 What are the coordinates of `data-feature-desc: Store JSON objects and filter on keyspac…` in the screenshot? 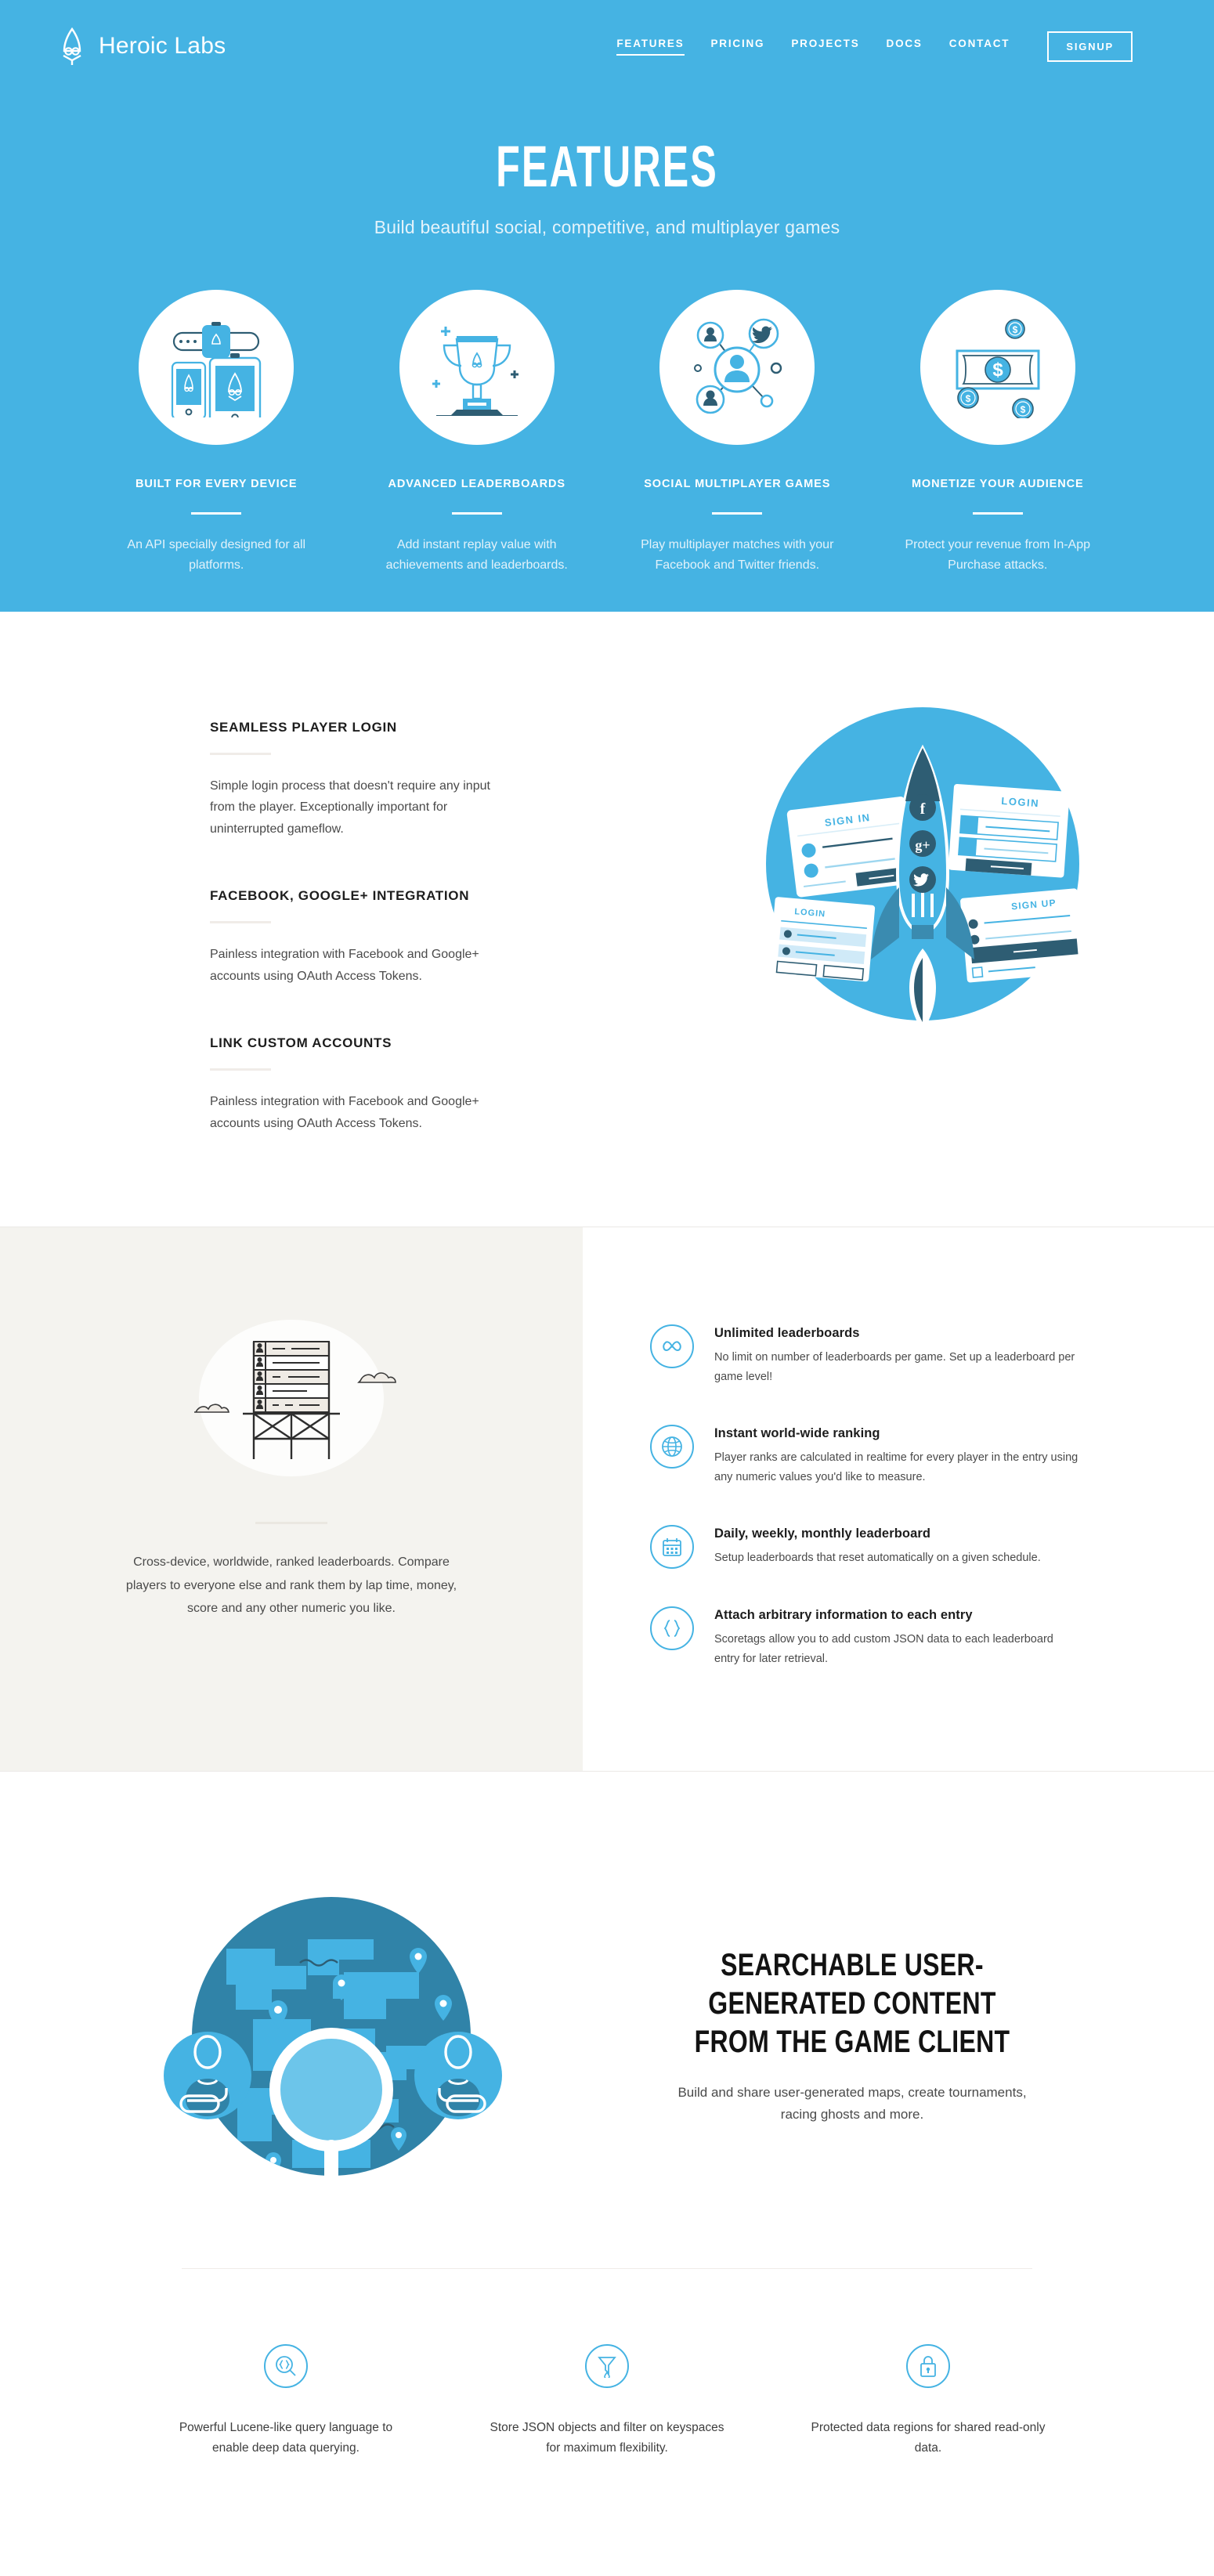 It's located at (607, 2438).